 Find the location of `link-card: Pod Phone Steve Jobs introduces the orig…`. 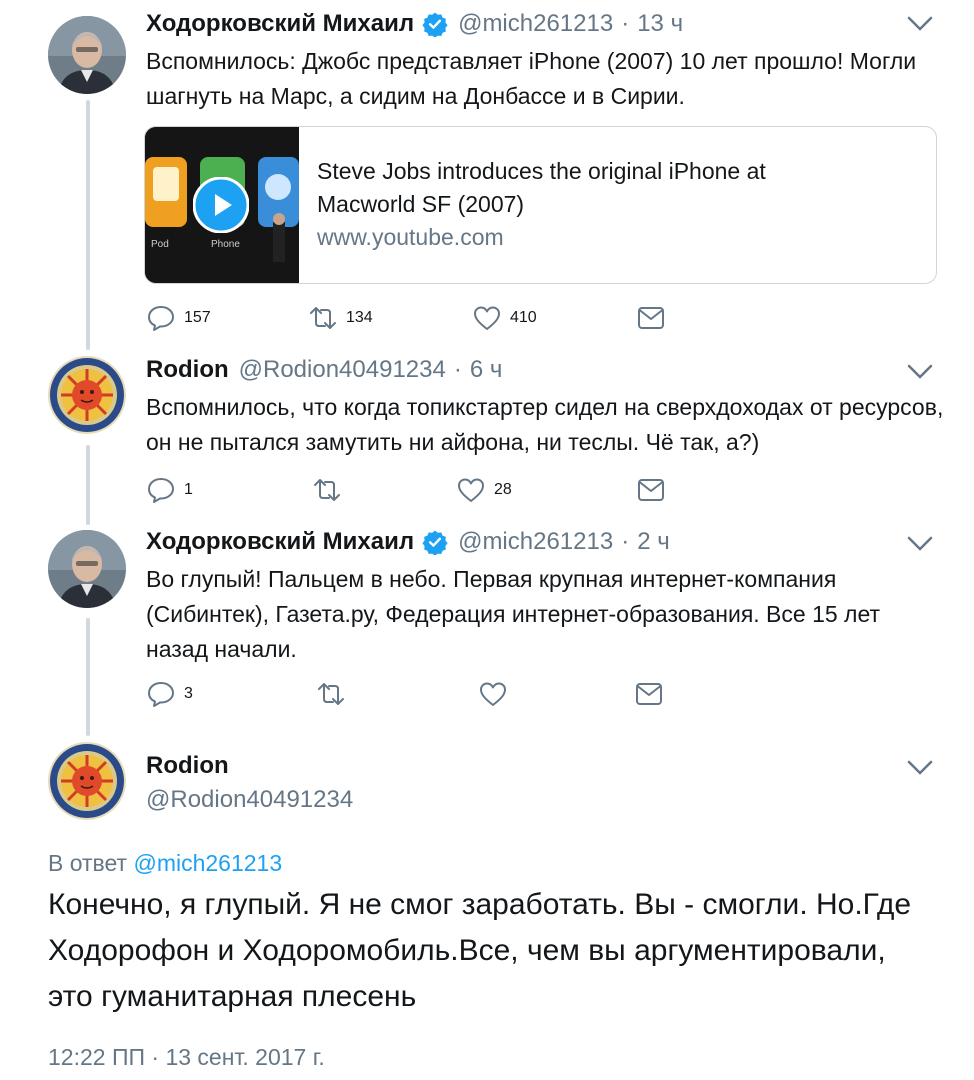

link-card: Pod Phone Steve Jobs introduces the orig… is located at coordinates (540, 205).